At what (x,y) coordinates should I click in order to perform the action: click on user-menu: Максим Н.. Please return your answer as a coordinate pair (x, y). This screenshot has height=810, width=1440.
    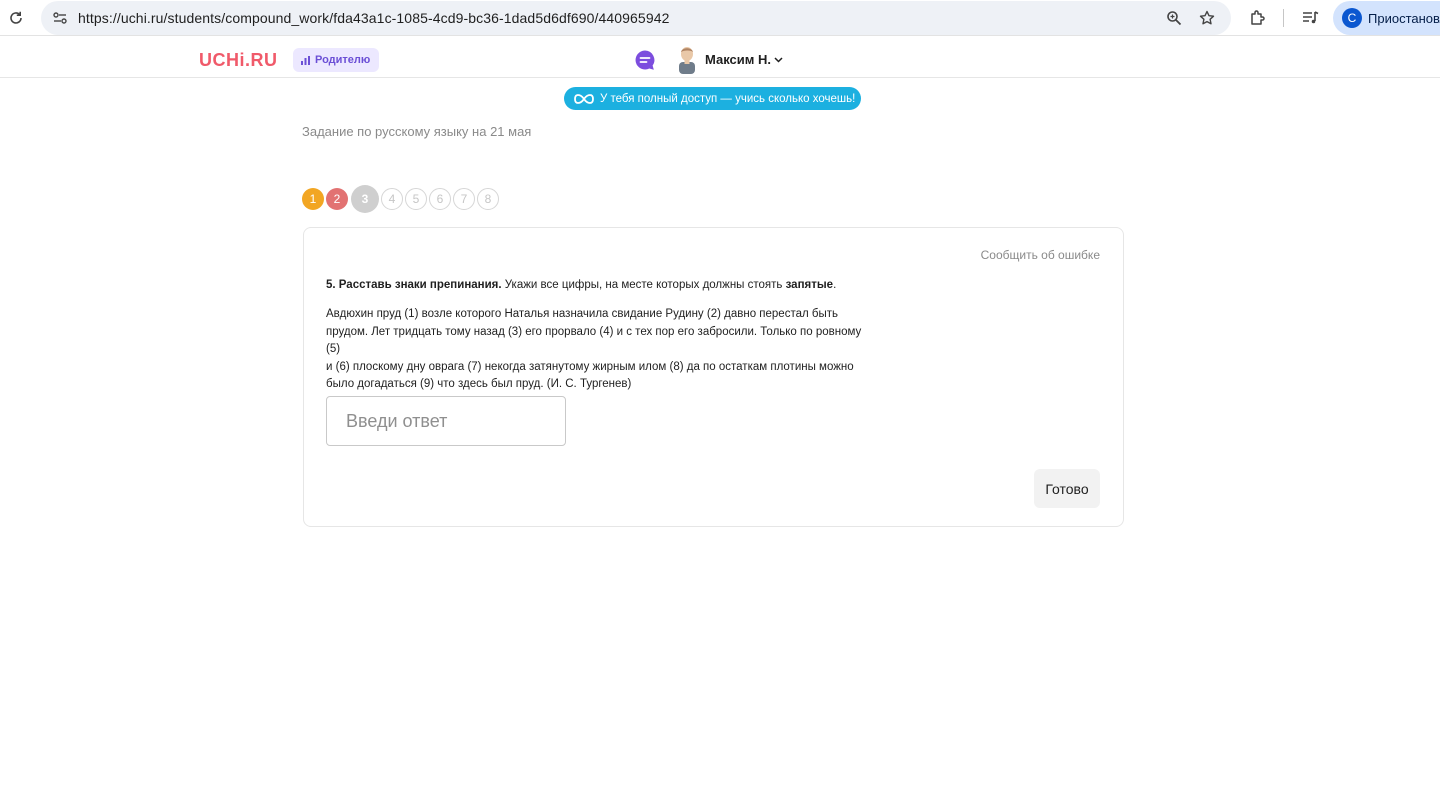
    Looking at the image, I should click on (744, 59).